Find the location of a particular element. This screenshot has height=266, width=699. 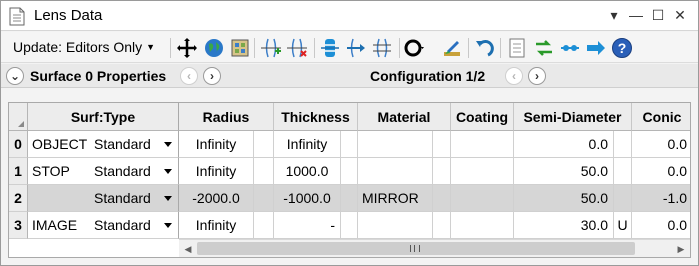

expand-properties-button: ⌄ is located at coordinates (15, 76).